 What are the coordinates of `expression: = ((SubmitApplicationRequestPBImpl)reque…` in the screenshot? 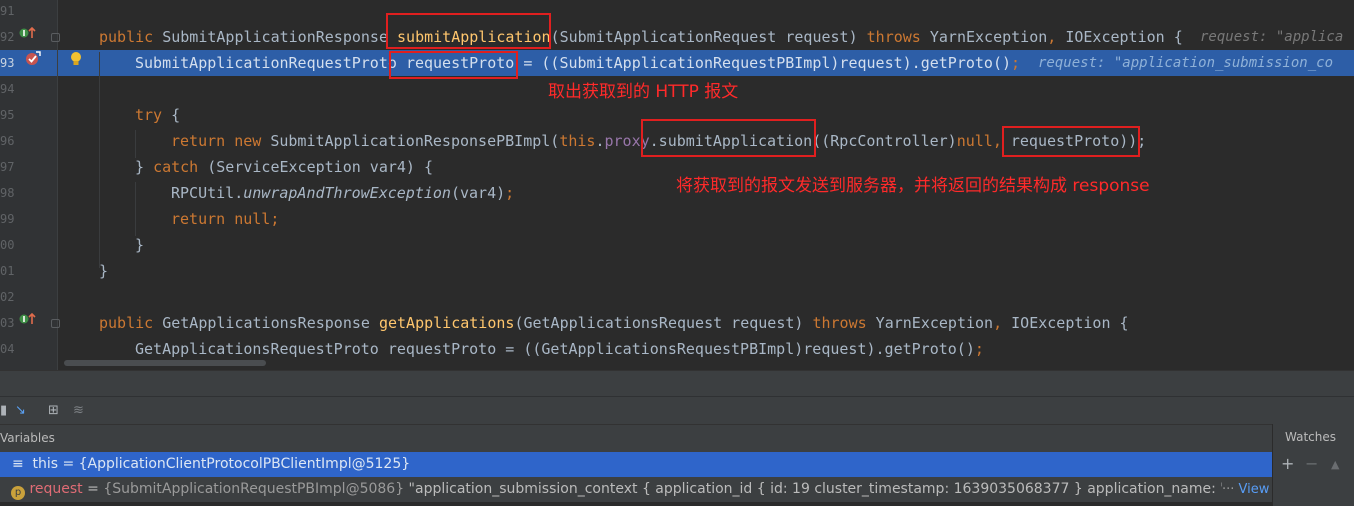 It's located at (763, 63).